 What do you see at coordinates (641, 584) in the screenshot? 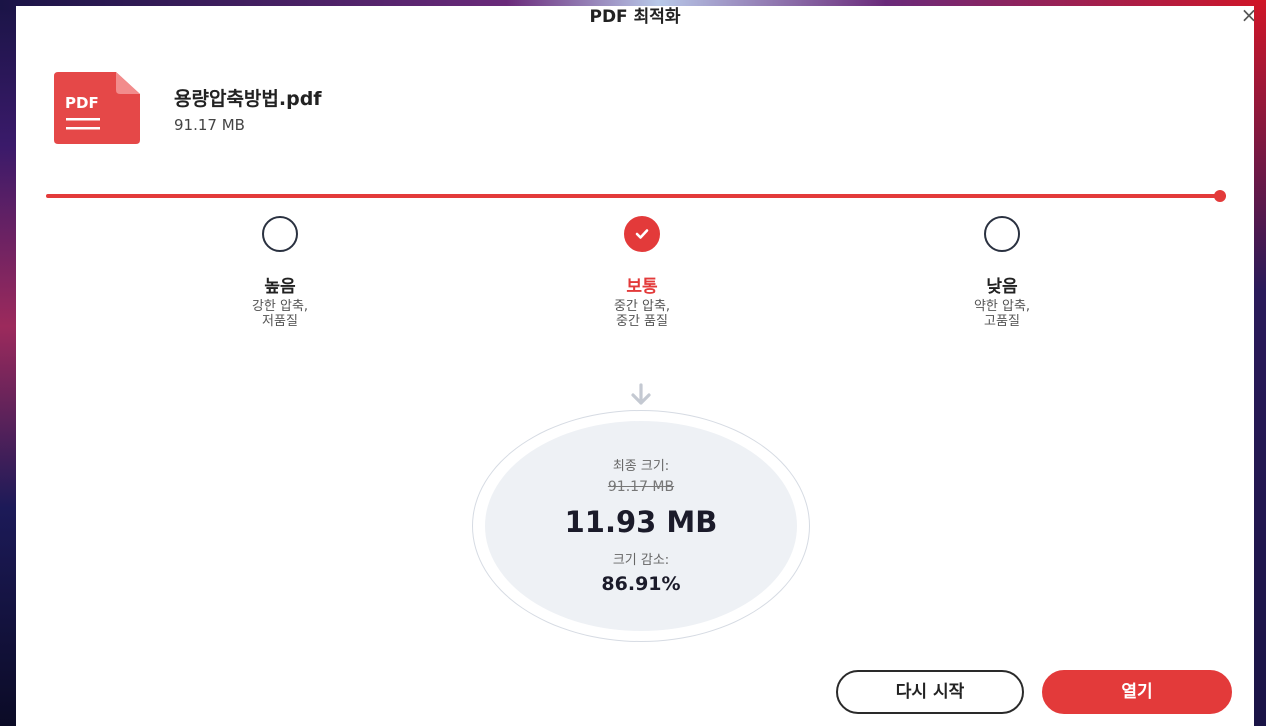
I see `reduction-value: 86.91%` at bounding box center [641, 584].